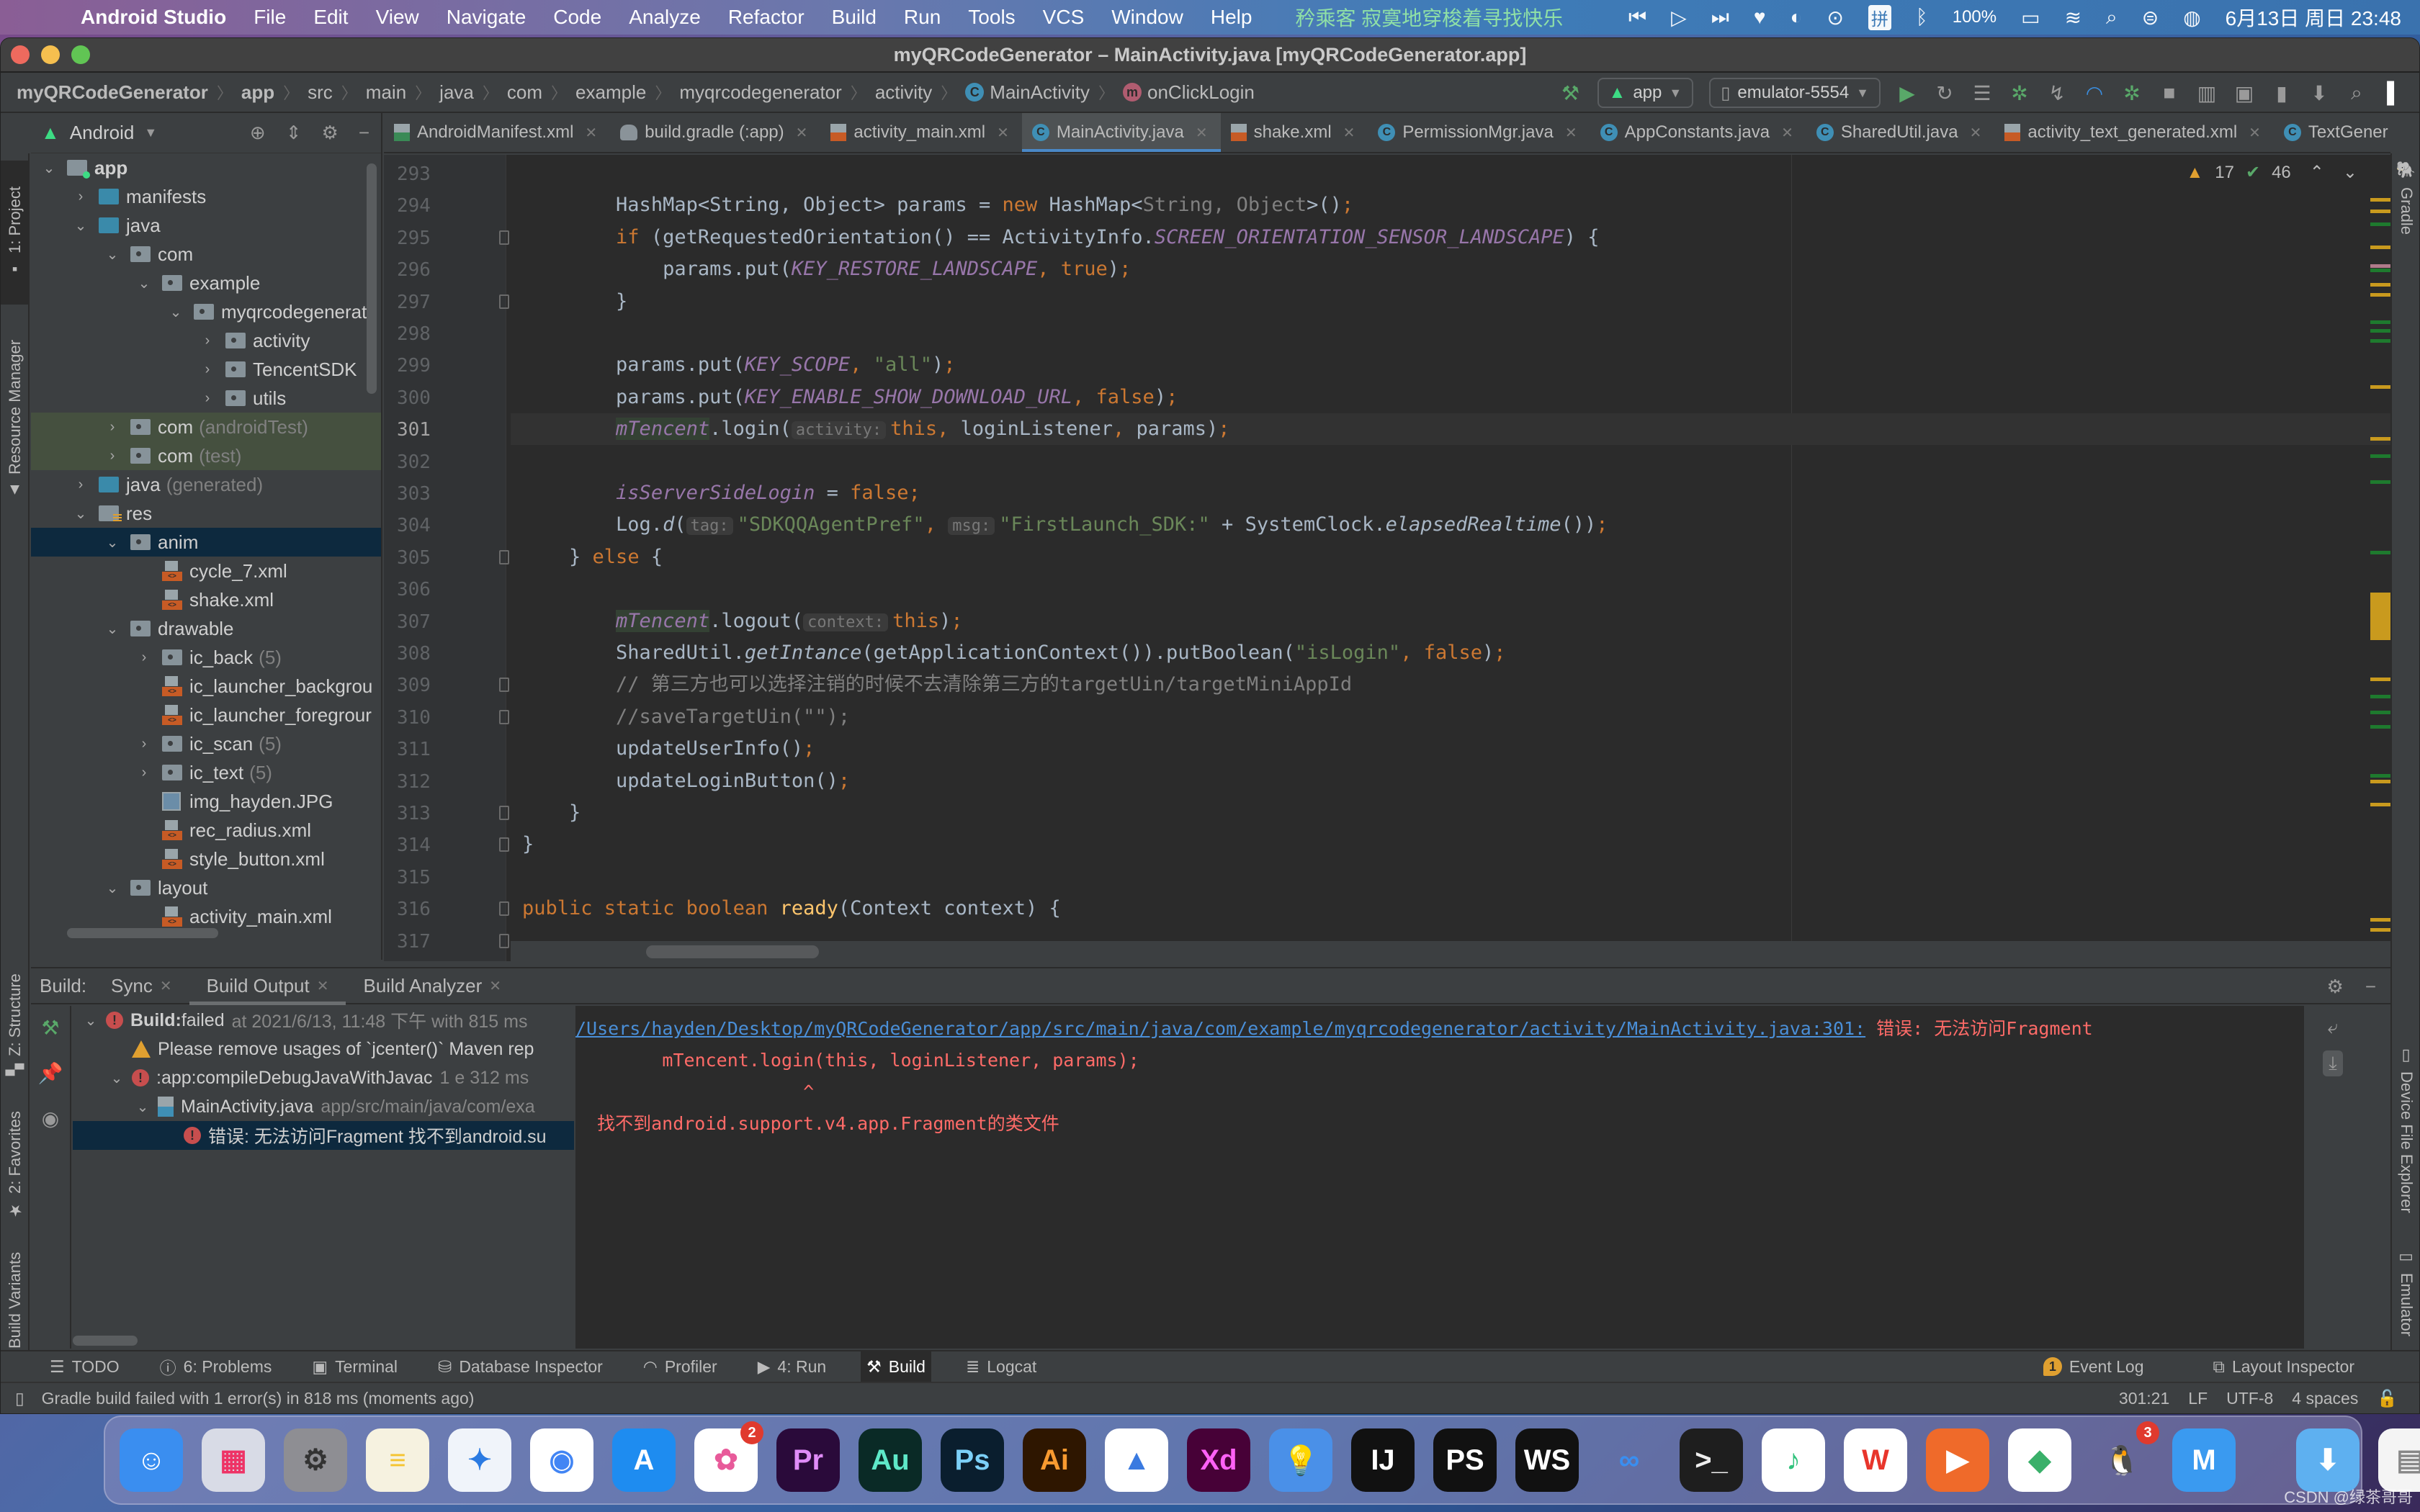  Describe the element at coordinates (2134, 132) in the screenshot. I see `editor-tab-activity-text-generated-xml: activity_text_generated.xml ✕` at that location.